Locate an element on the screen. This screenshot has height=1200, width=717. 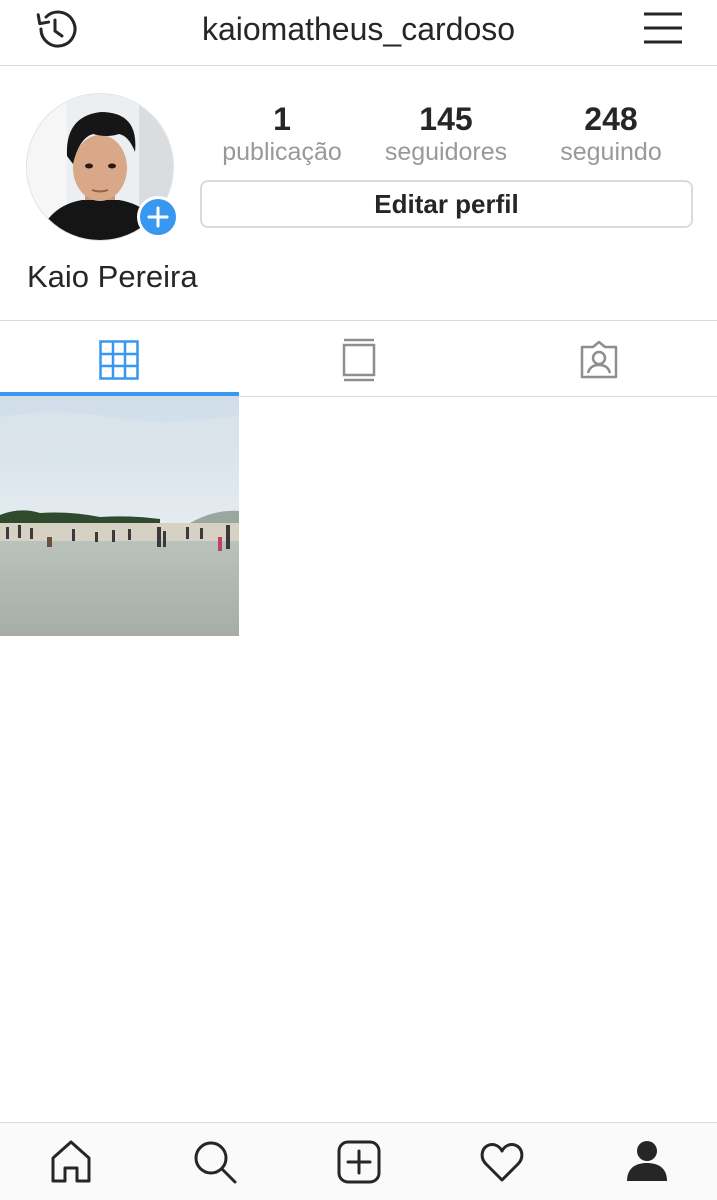
edit-profile-button: Editar perfil is located at coordinates (446, 204).